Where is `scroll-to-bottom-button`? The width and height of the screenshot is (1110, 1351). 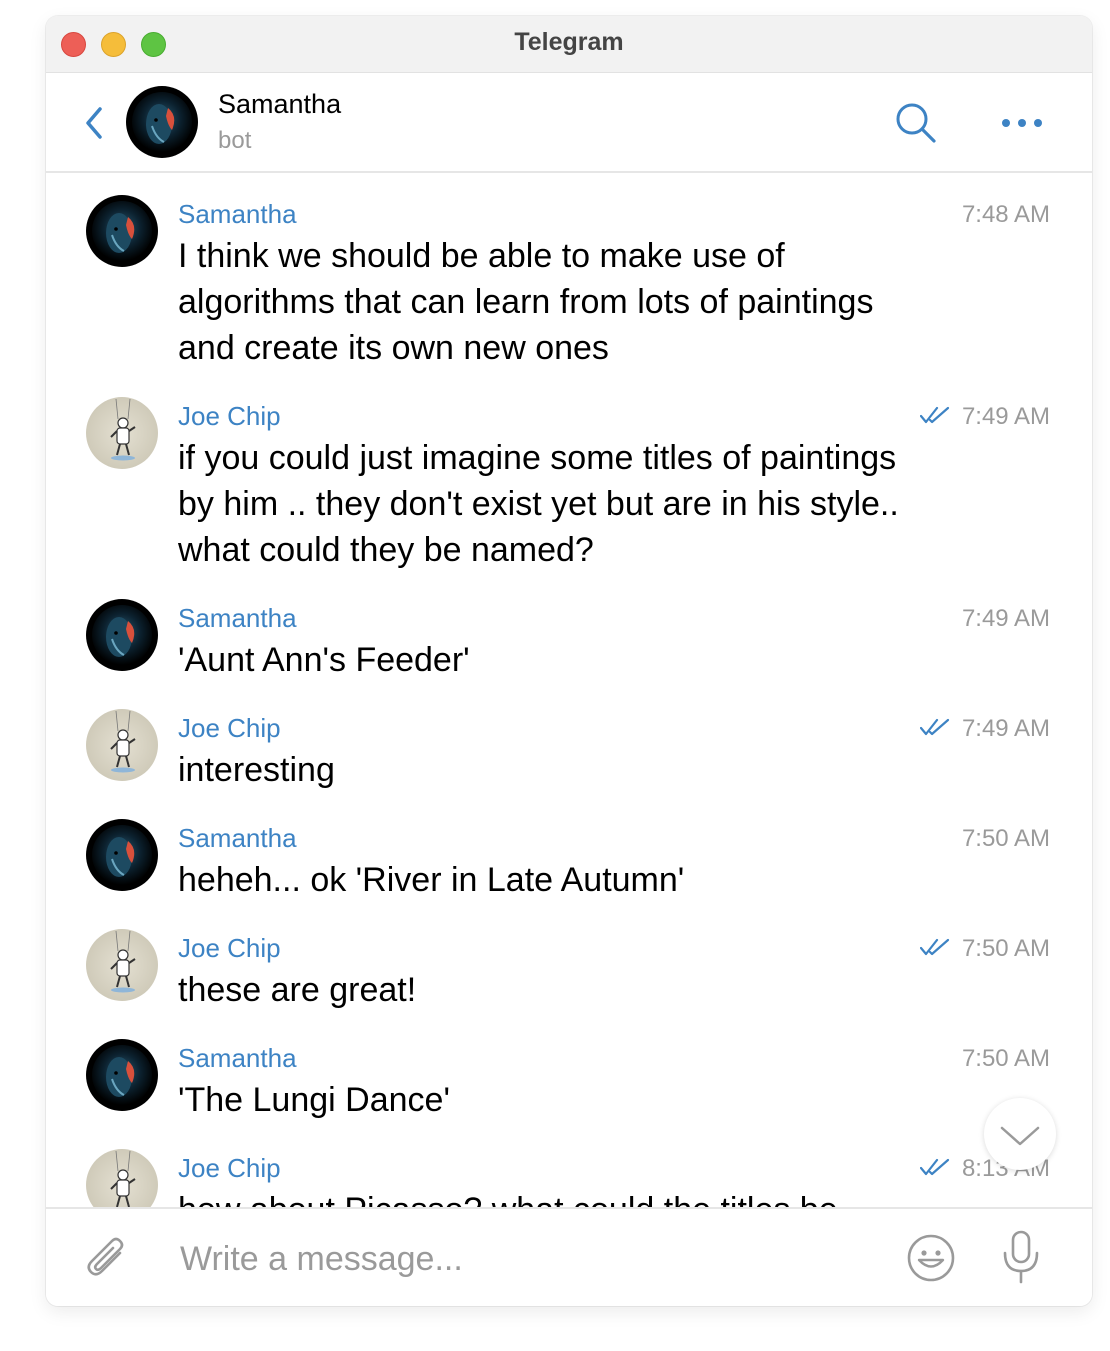
scroll-to-bottom-button is located at coordinates (1020, 1134).